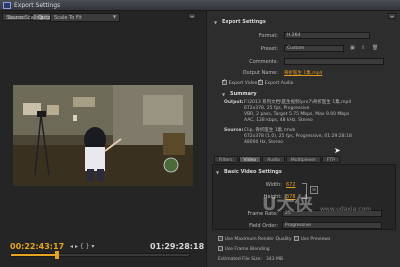 This screenshot has height=267, width=400. Describe the element at coordinates (250, 159) in the screenshot. I see `tab-video: Video` at that location.